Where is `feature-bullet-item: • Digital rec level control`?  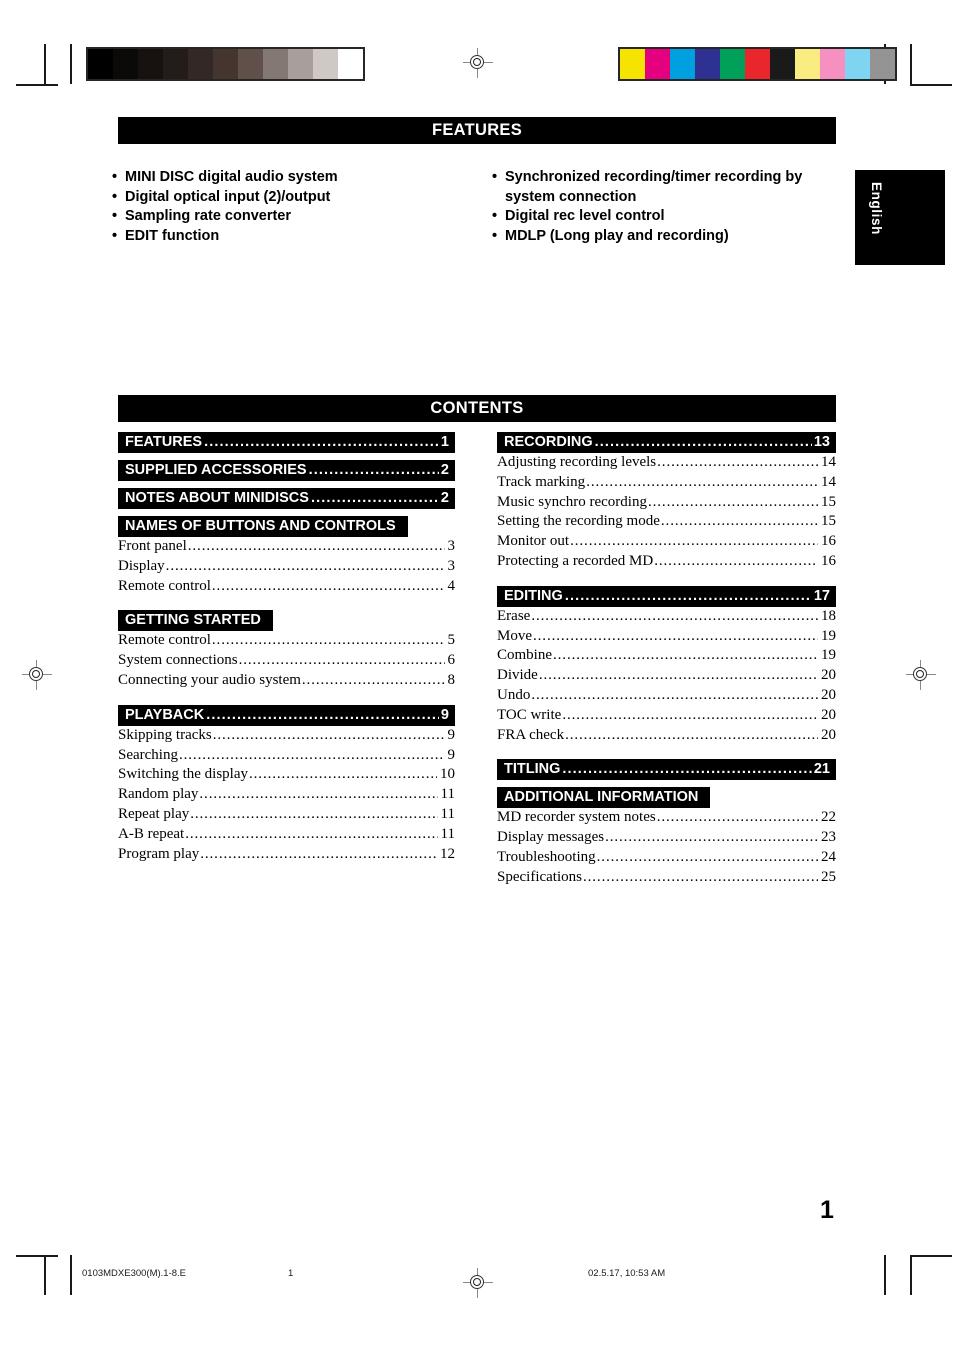
feature-bullet-item: • Digital rec level control is located at coordinates (662, 217).